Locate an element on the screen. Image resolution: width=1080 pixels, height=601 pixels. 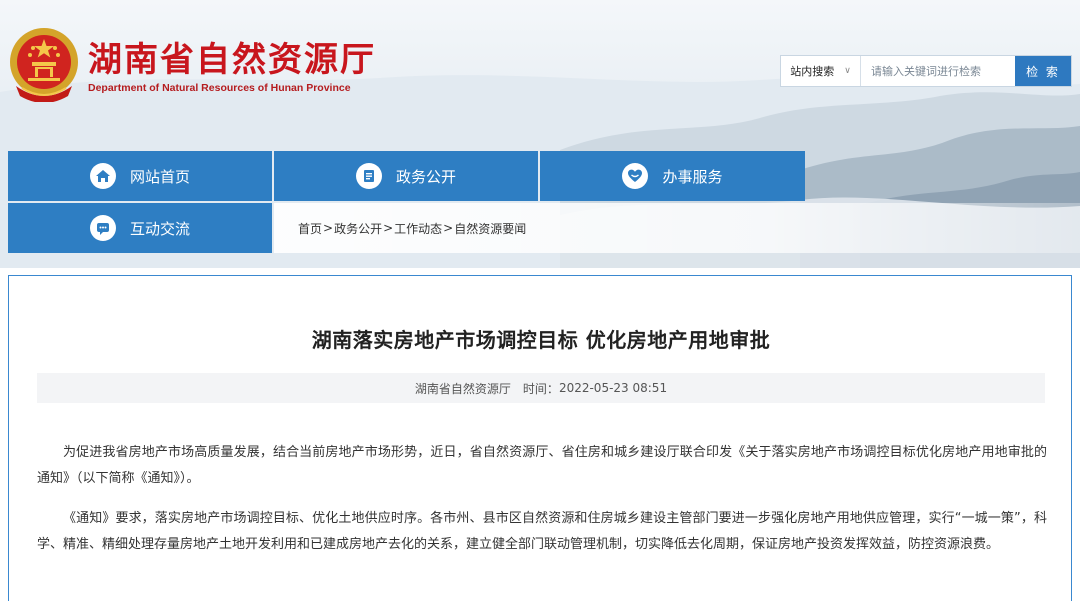
nav-item-label: 政务公开 is located at coordinates (425, 176).